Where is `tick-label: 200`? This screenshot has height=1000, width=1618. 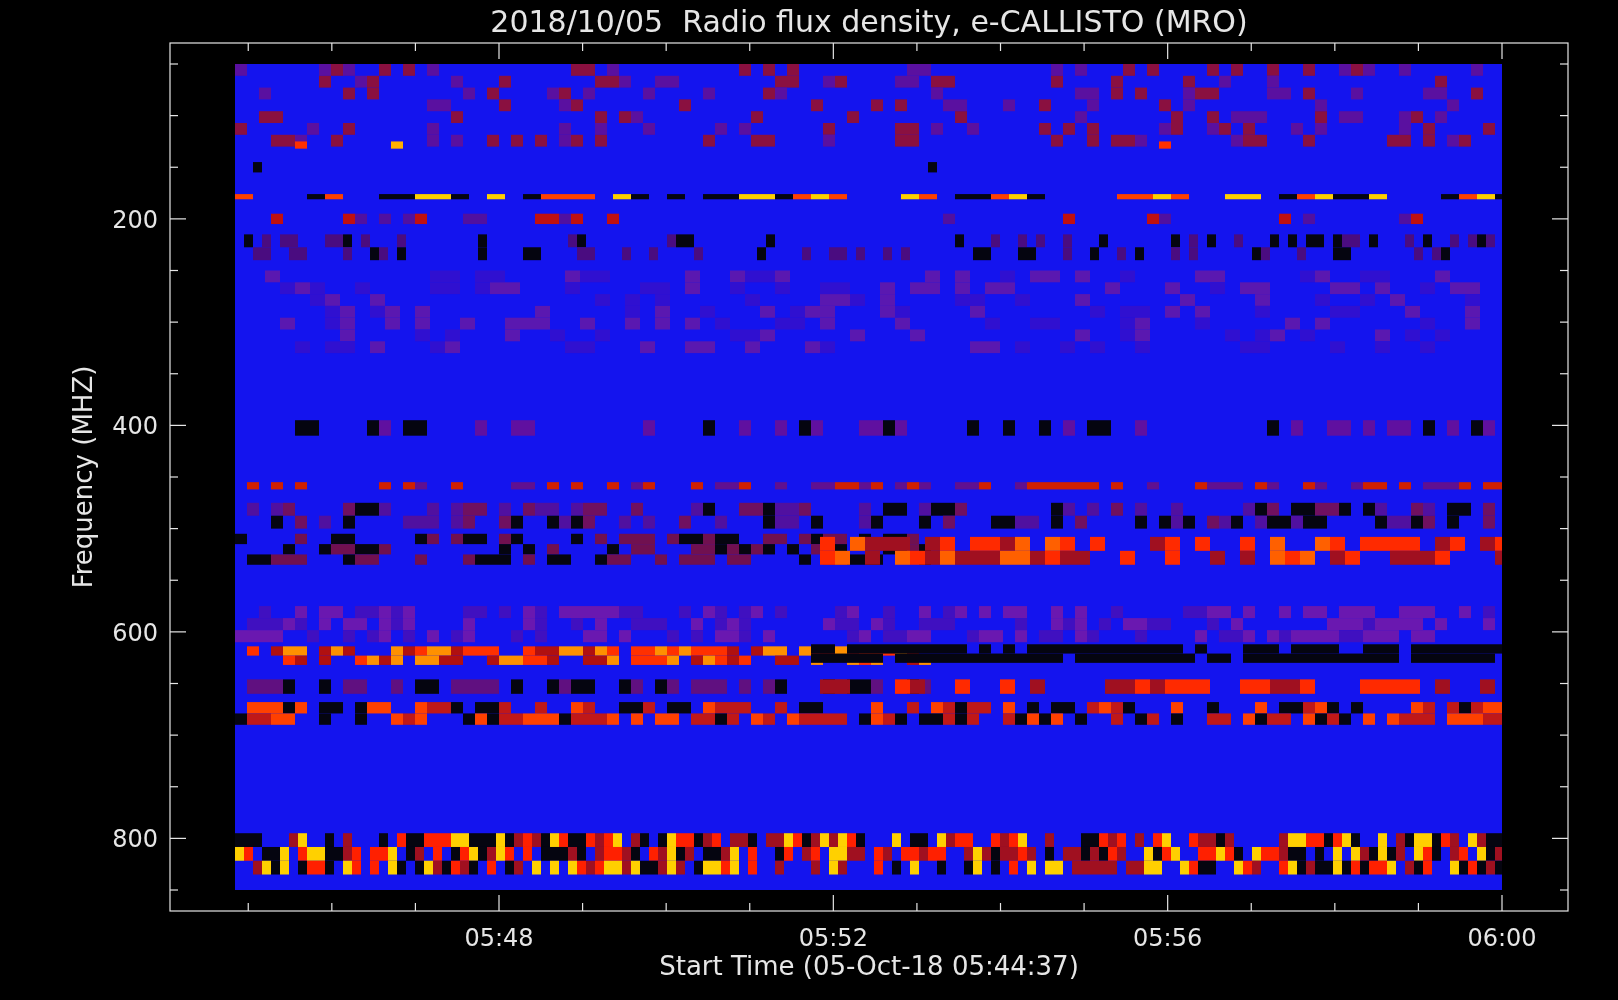
tick-label: 200 is located at coordinates (135, 219).